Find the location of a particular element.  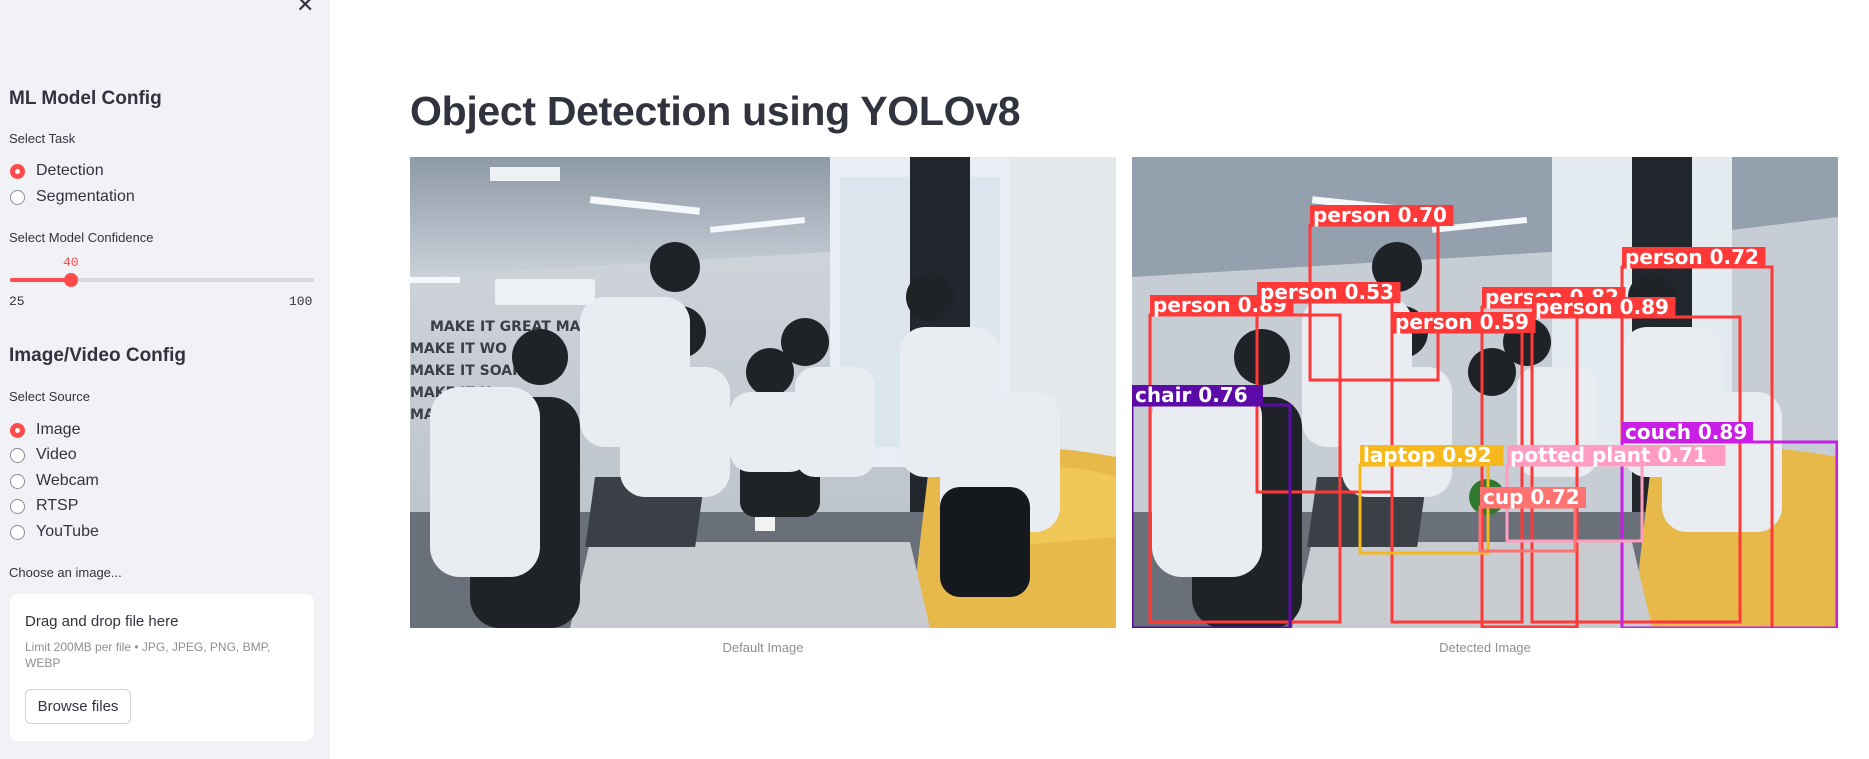

radio-label: Image is located at coordinates (58, 429).